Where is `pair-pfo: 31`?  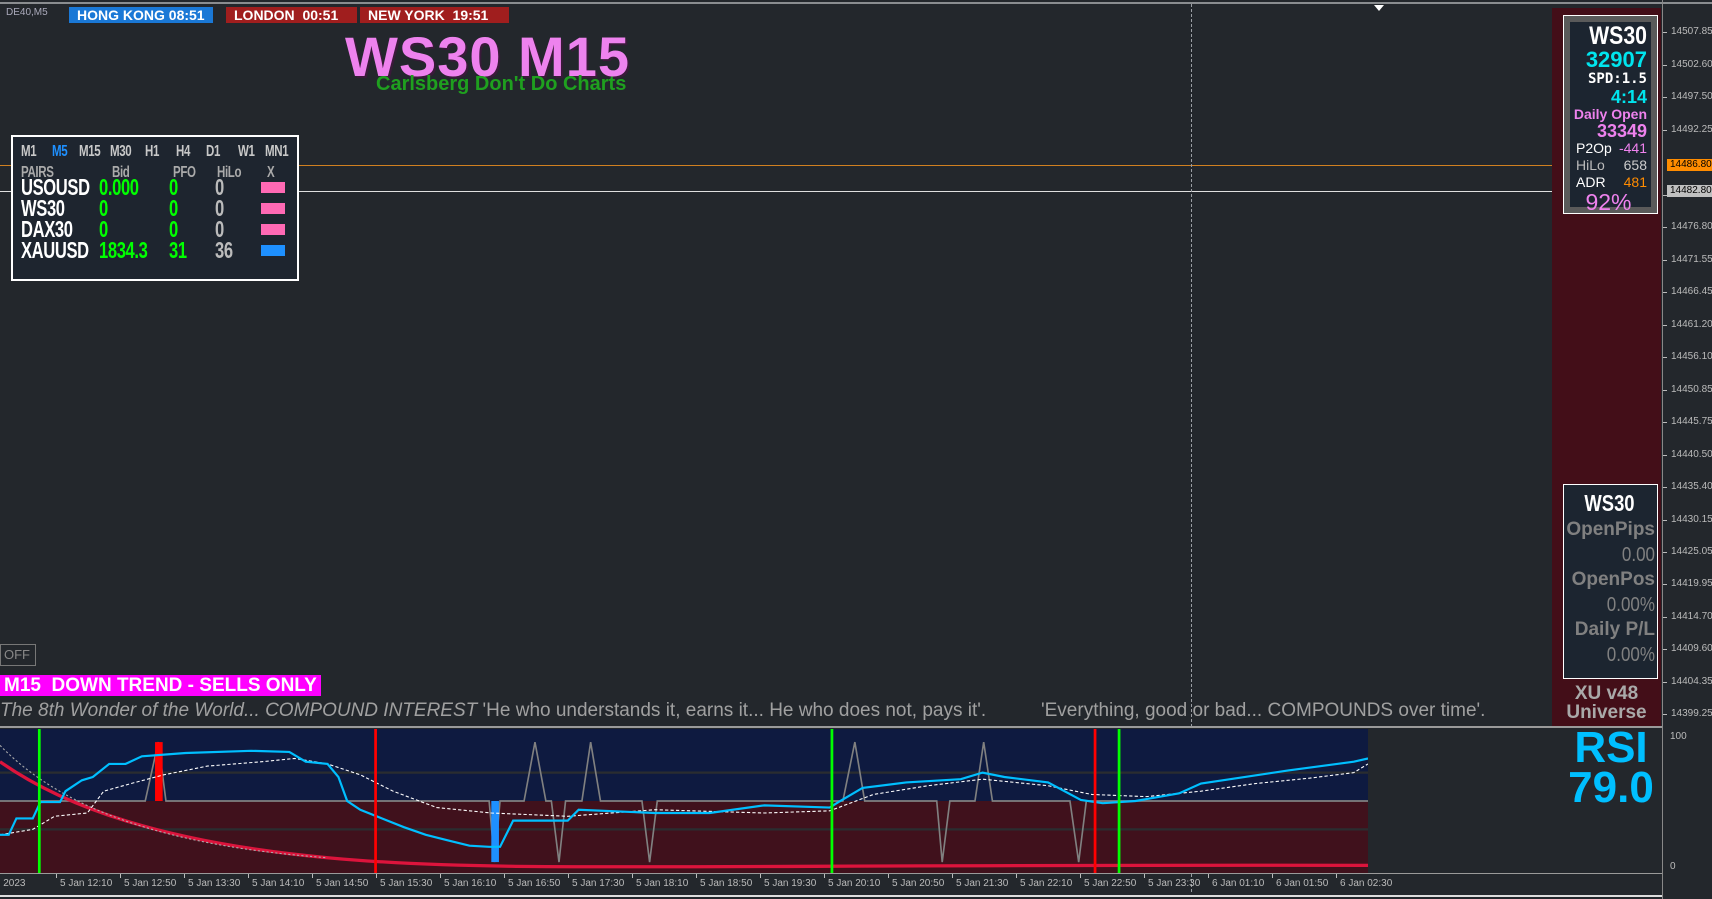 pair-pfo: 31 is located at coordinates (178, 250).